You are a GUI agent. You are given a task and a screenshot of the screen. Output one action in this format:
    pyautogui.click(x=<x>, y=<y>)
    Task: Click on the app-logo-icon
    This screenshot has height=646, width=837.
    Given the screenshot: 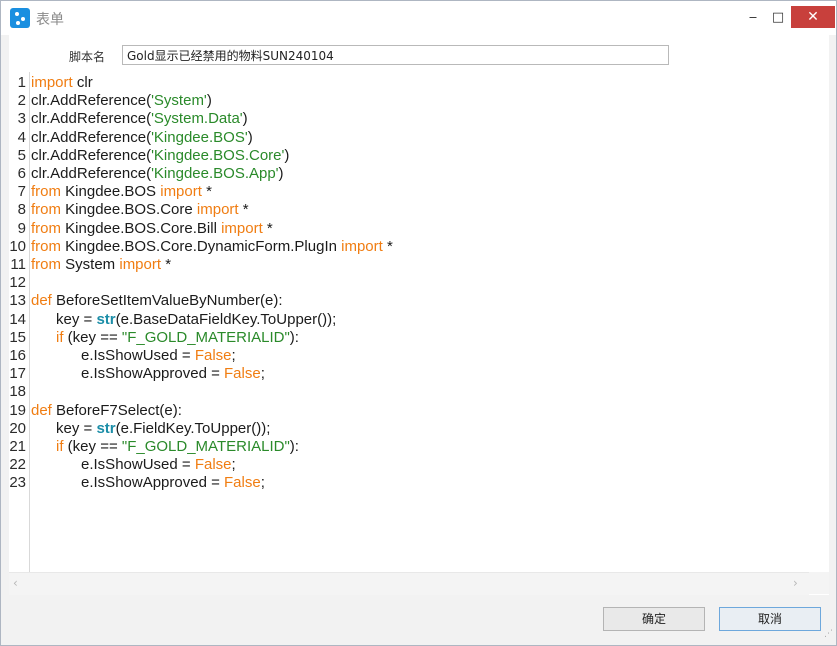 What is the action you would take?
    pyautogui.click(x=20, y=18)
    